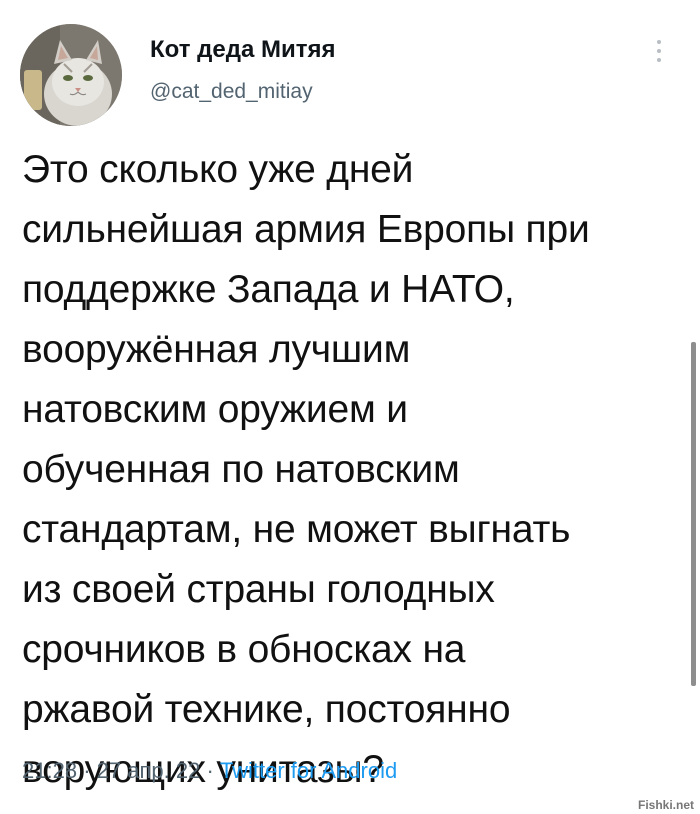 The image size is (700, 814). I want to click on tweet-meta: 21:28 · 27 апр. 22 · Twitter for Android, so click(209, 771).